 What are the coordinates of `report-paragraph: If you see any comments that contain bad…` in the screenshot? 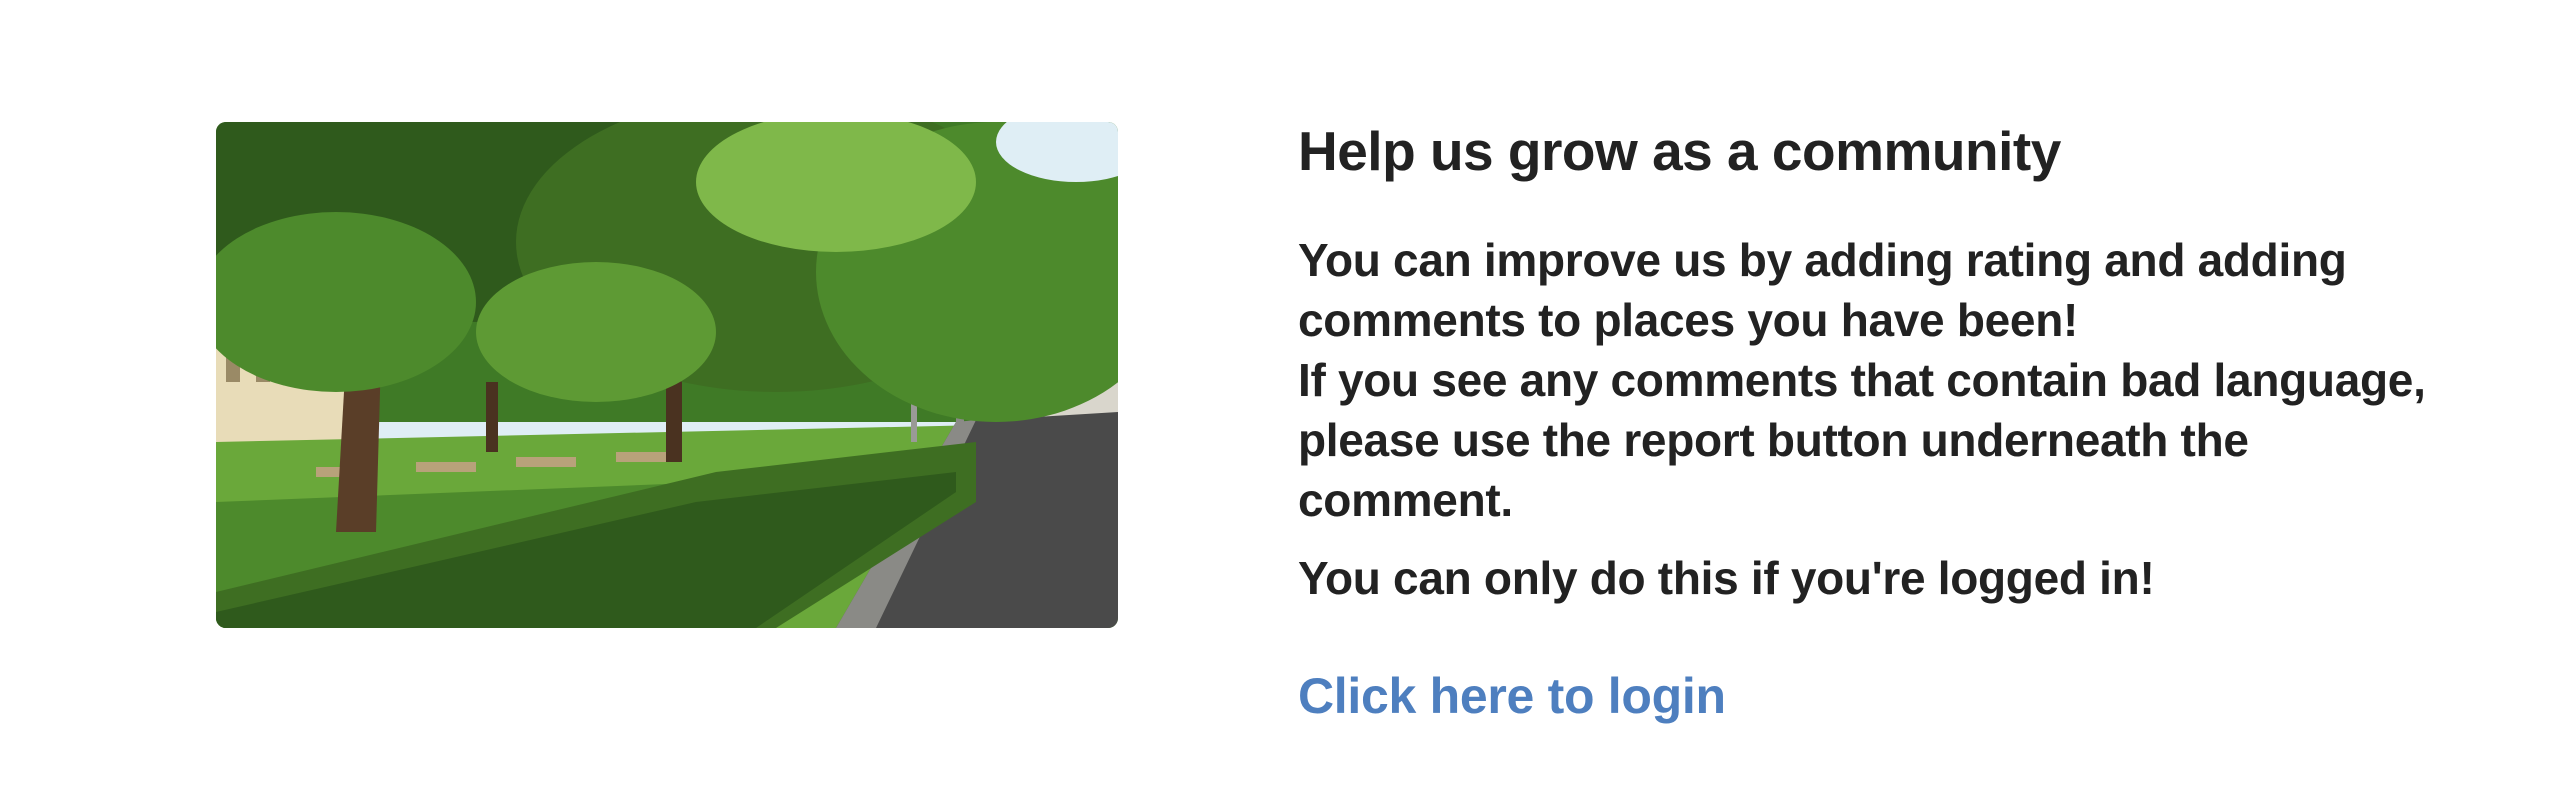 It's located at (1862, 440).